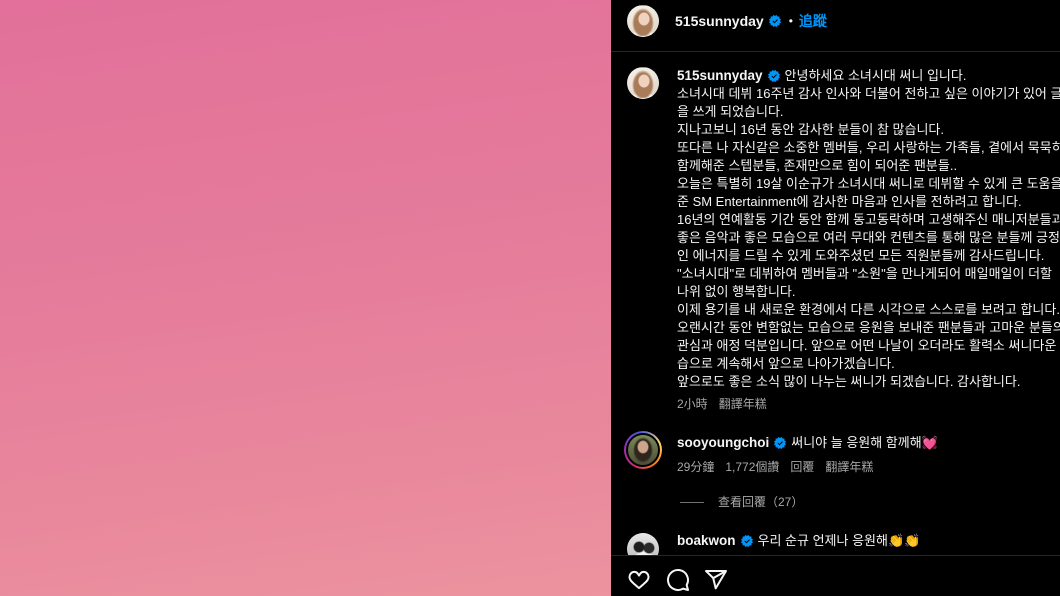 The height and width of the screenshot is (596, 1060). Describe the element at coordinates (864, 442) in the screenshot. I see `comment-text: 써니야 늘 응원해 함께해💓` at that location.